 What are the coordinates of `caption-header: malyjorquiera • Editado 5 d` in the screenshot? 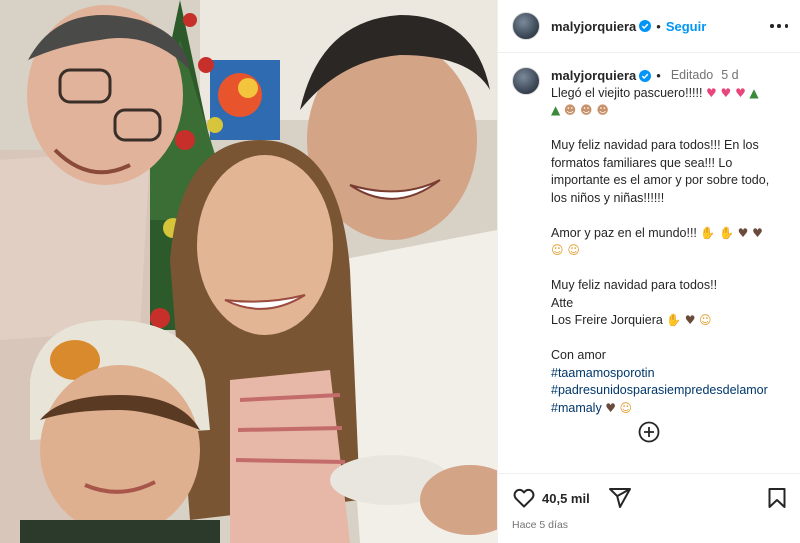 It's located at (669, 76).